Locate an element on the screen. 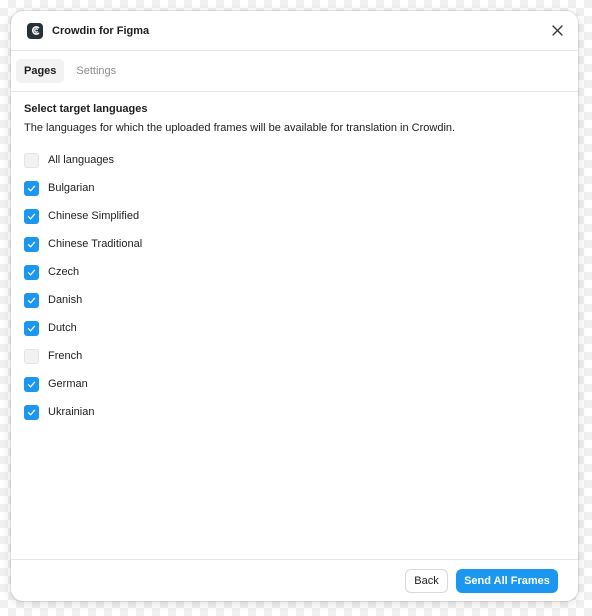  language-option: Ukrainian is located at coordinates (294, 412).